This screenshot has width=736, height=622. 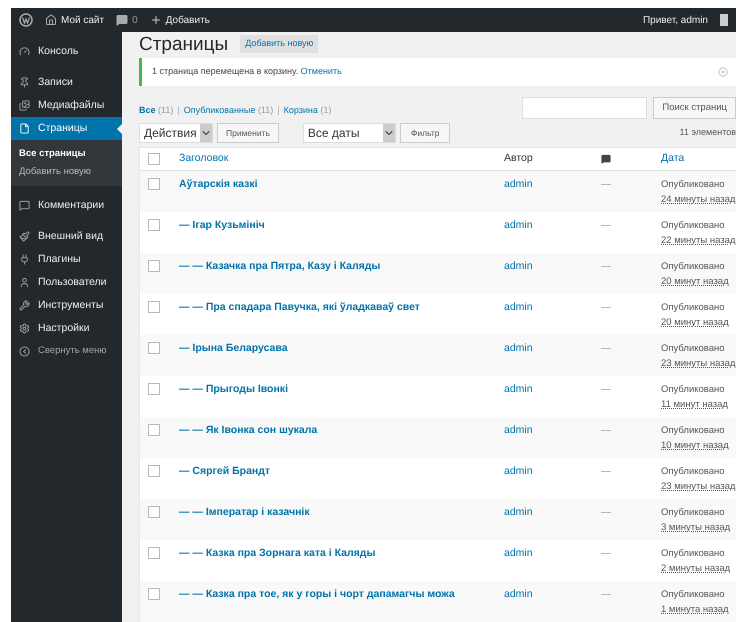 I want to click on notice-text: 1 страница перемещена в корзину. Отменить, so click(x=247, y=71).